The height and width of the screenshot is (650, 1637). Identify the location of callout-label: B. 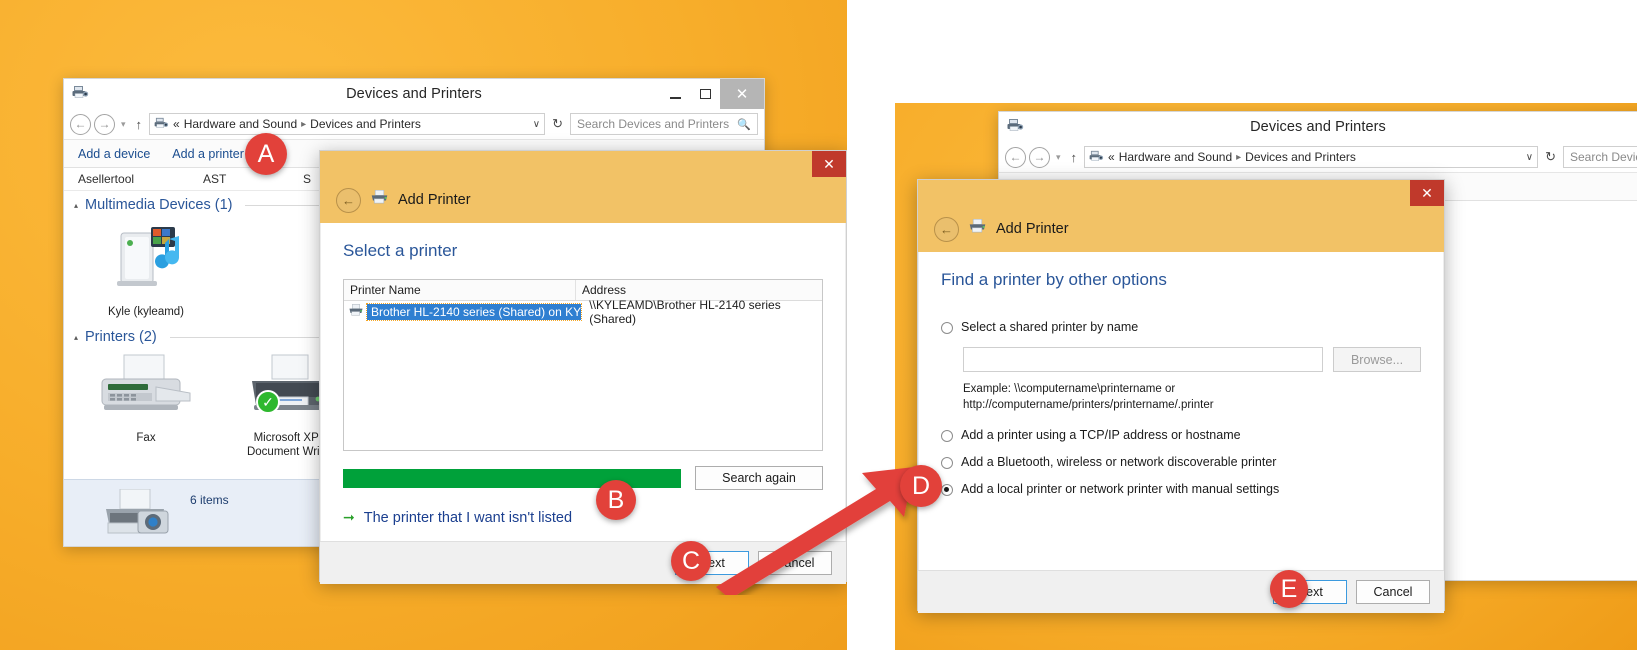
(616, 499).